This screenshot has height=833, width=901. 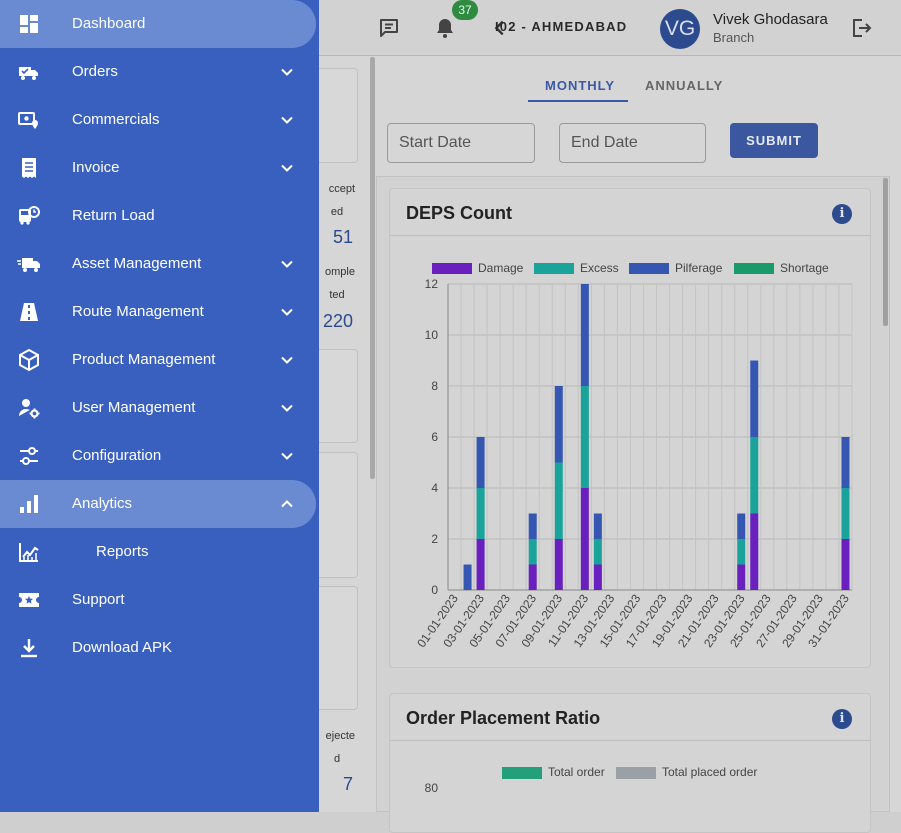 What do you see at coordinates (599, 268) in the screenshot?
I see `legend-label: Excess` at bounding box center [599, 268].